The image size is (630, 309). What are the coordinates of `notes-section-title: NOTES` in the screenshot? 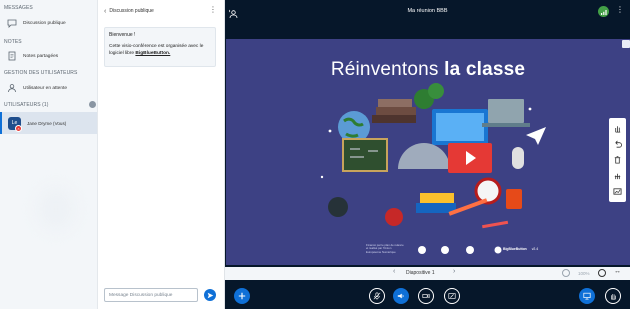 It's located at (13, 42).